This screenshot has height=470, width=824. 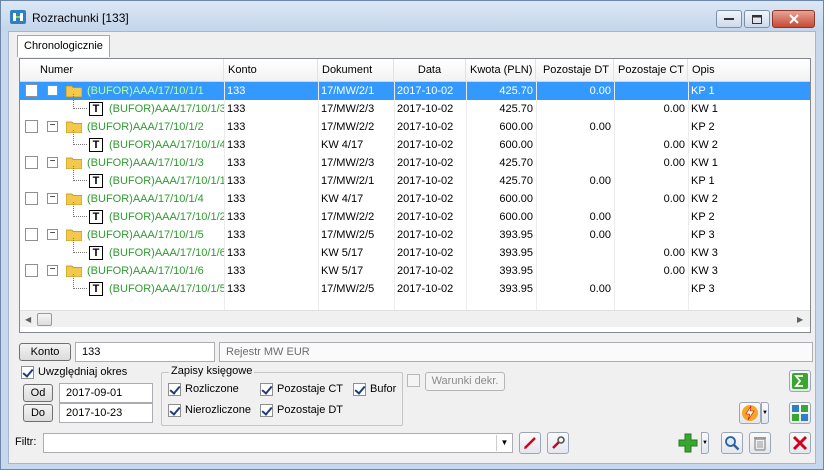 What do you see at coordinates (63, 46) in the screenshot?
I see `tab-chronologicznie: Chronologicznie` at bounding box center [63, 46].